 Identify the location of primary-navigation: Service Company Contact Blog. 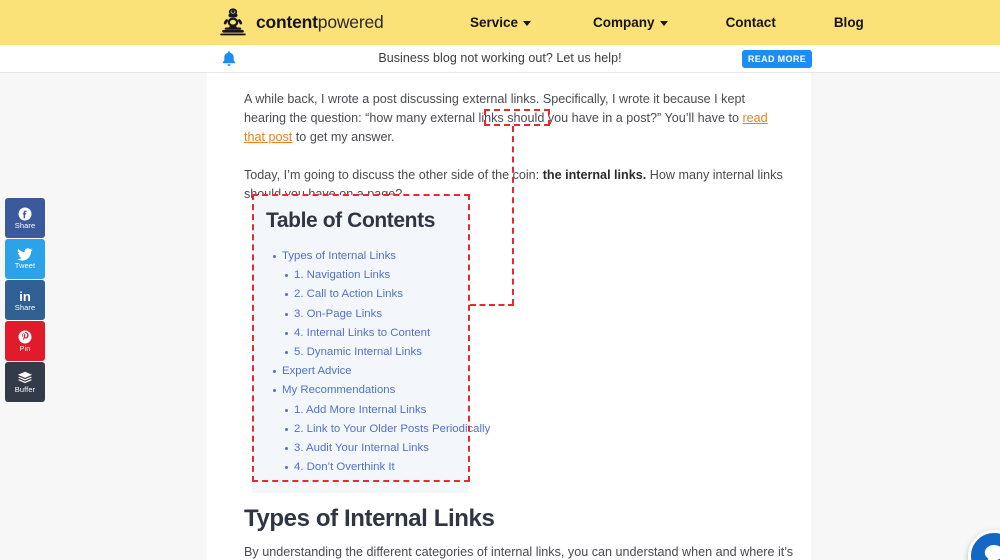
(667, 22).